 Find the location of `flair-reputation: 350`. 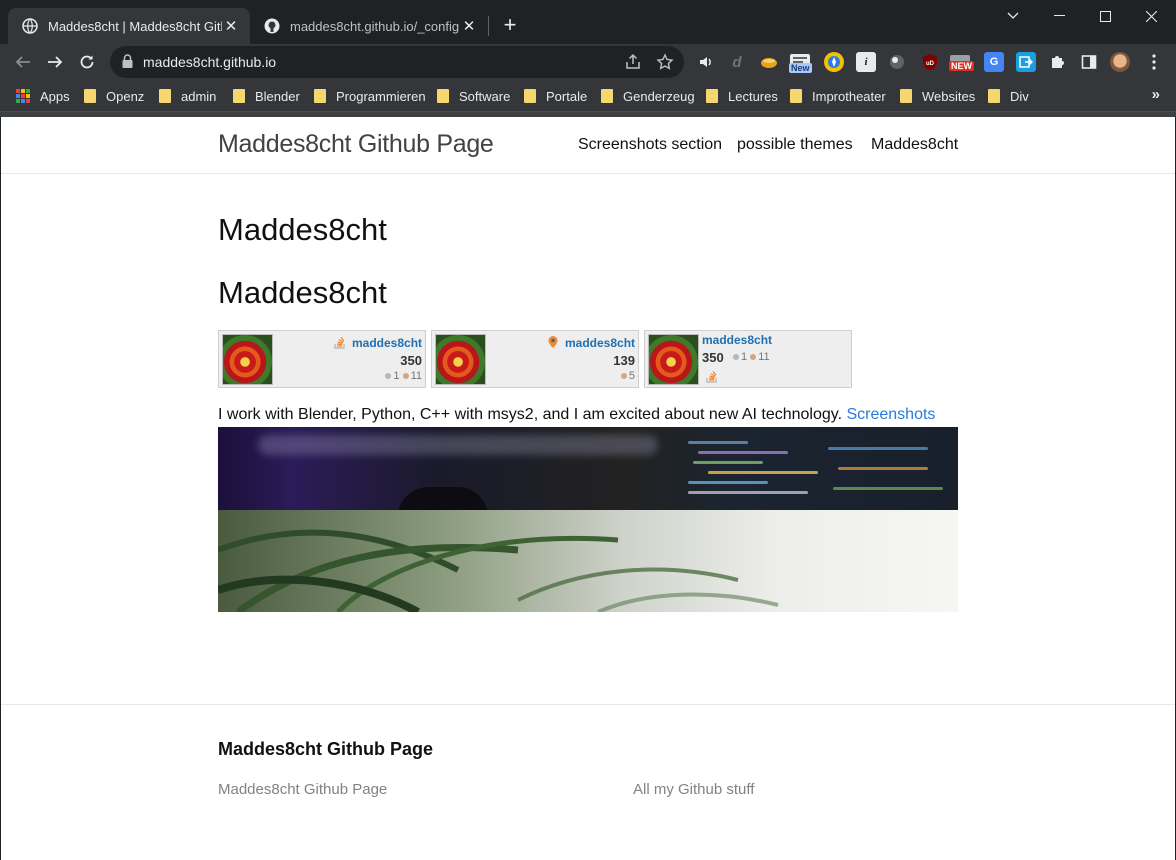

flair-reputation: 350 is located at coordinates (713, 357).